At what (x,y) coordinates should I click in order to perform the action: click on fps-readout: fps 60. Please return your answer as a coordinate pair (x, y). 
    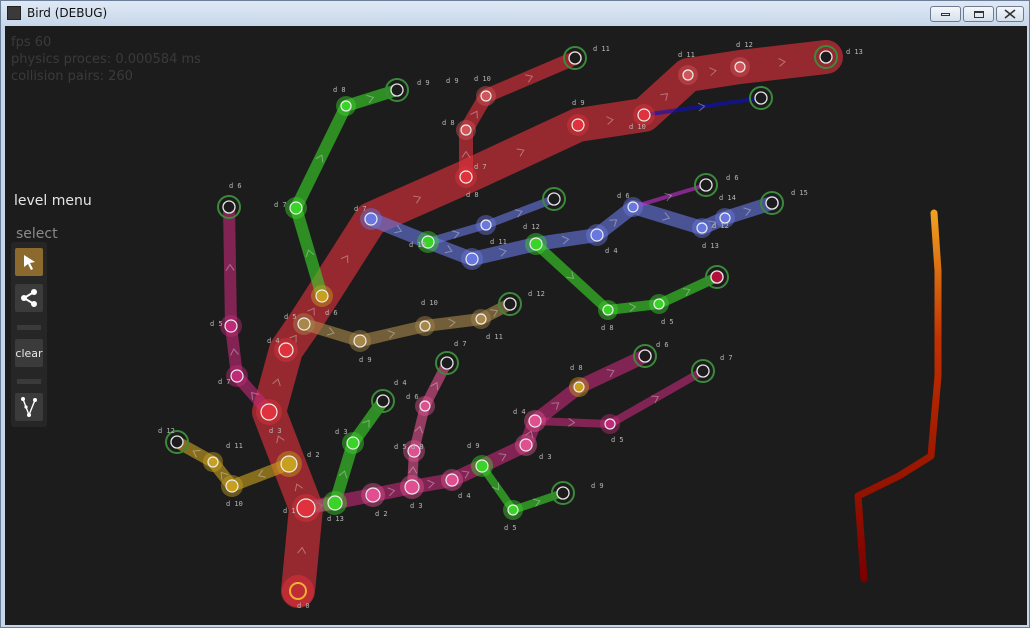
    Looking at the image, I should click on (31, 42).